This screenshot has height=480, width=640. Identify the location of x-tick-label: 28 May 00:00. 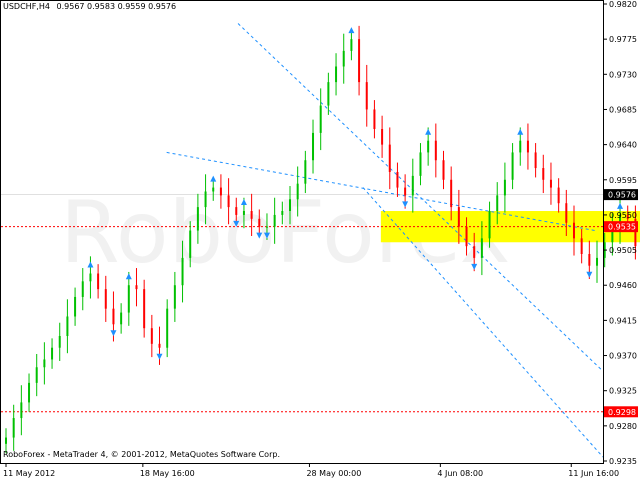
(333, 473).